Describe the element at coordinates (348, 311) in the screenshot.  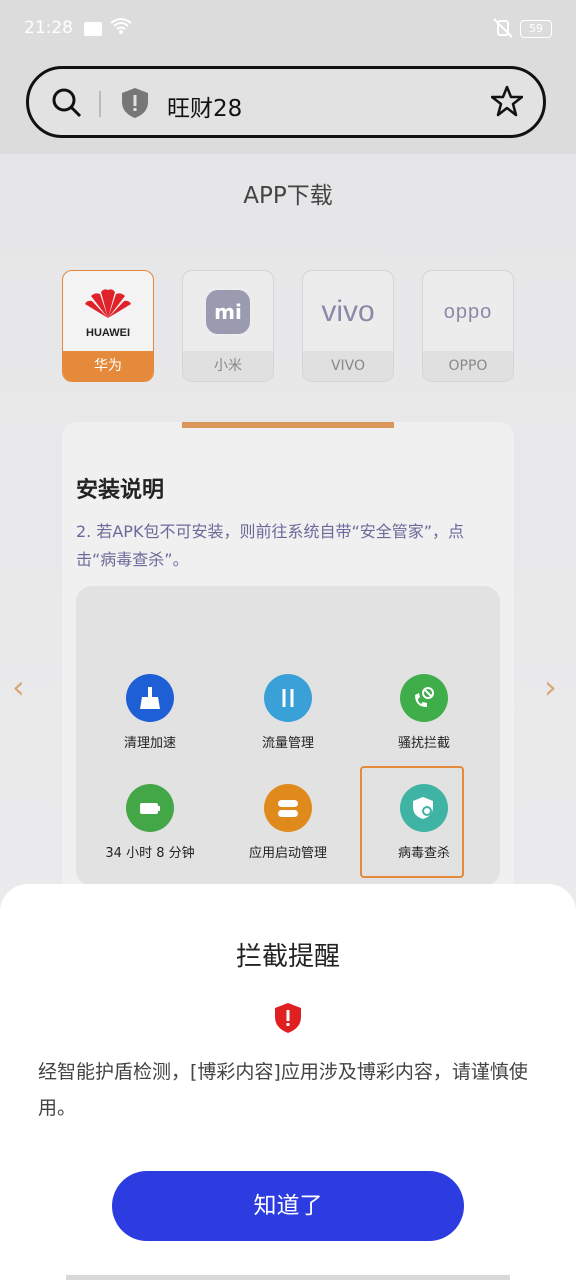
I see `vivo-logo: vivo` at that location.